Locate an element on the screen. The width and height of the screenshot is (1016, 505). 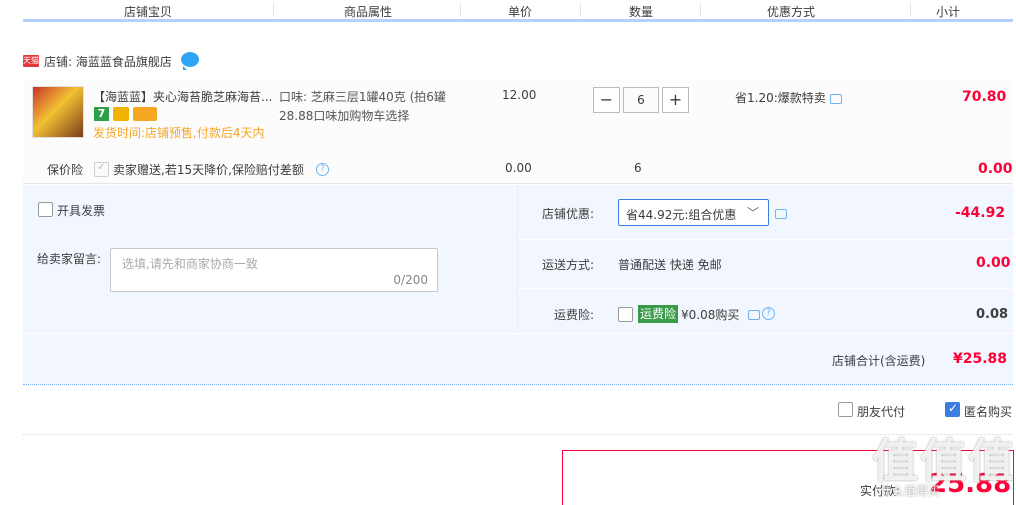
price-protect-desc: 卖家赠送,若15天降价,保险赔付差额 is located at coordinates (208, 170).